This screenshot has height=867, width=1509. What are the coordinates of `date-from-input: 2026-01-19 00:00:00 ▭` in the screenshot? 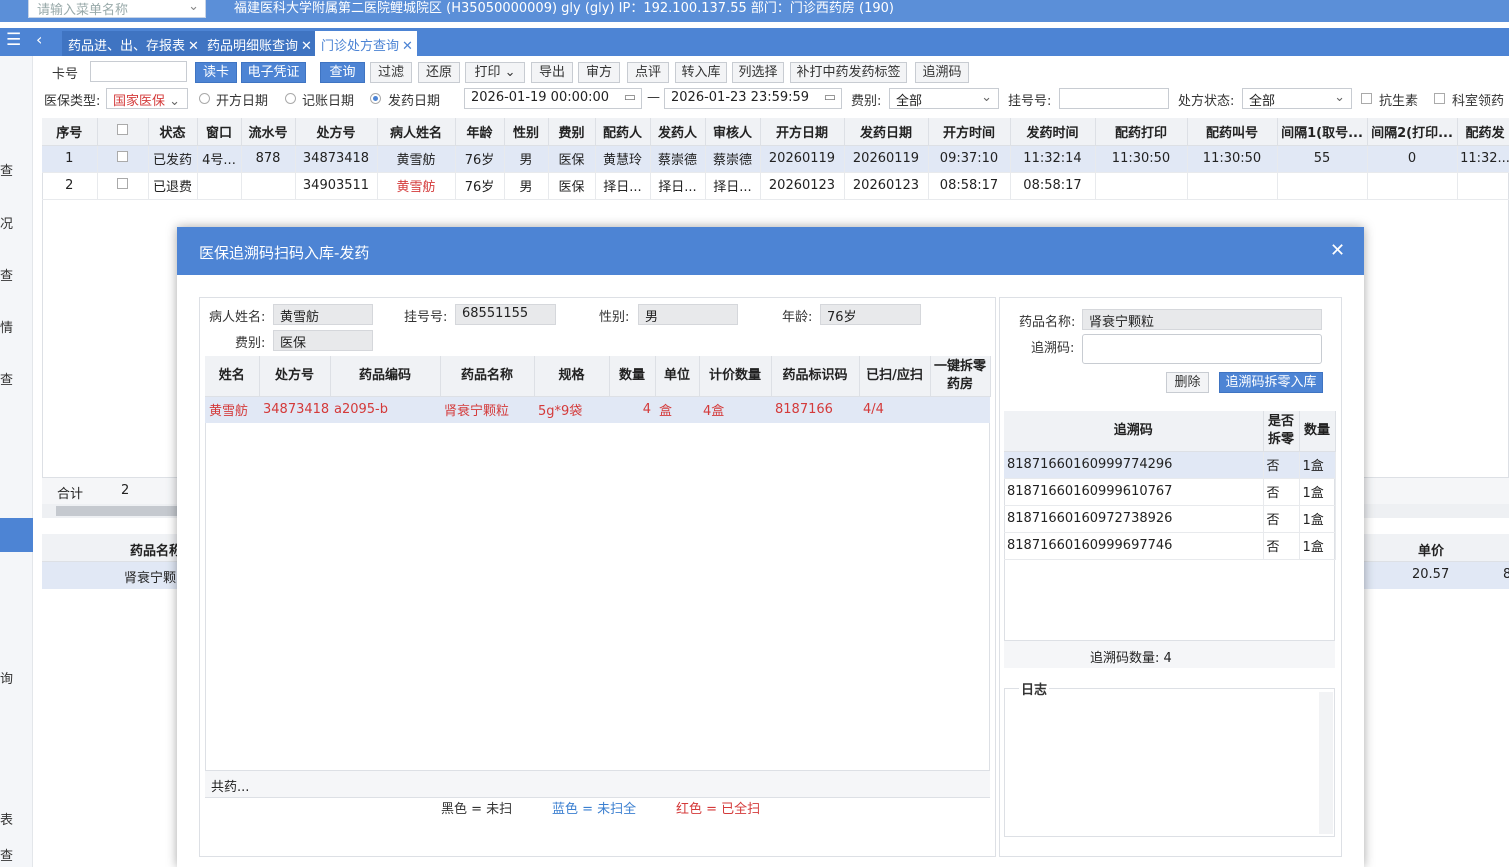 It's located at (553, 98).